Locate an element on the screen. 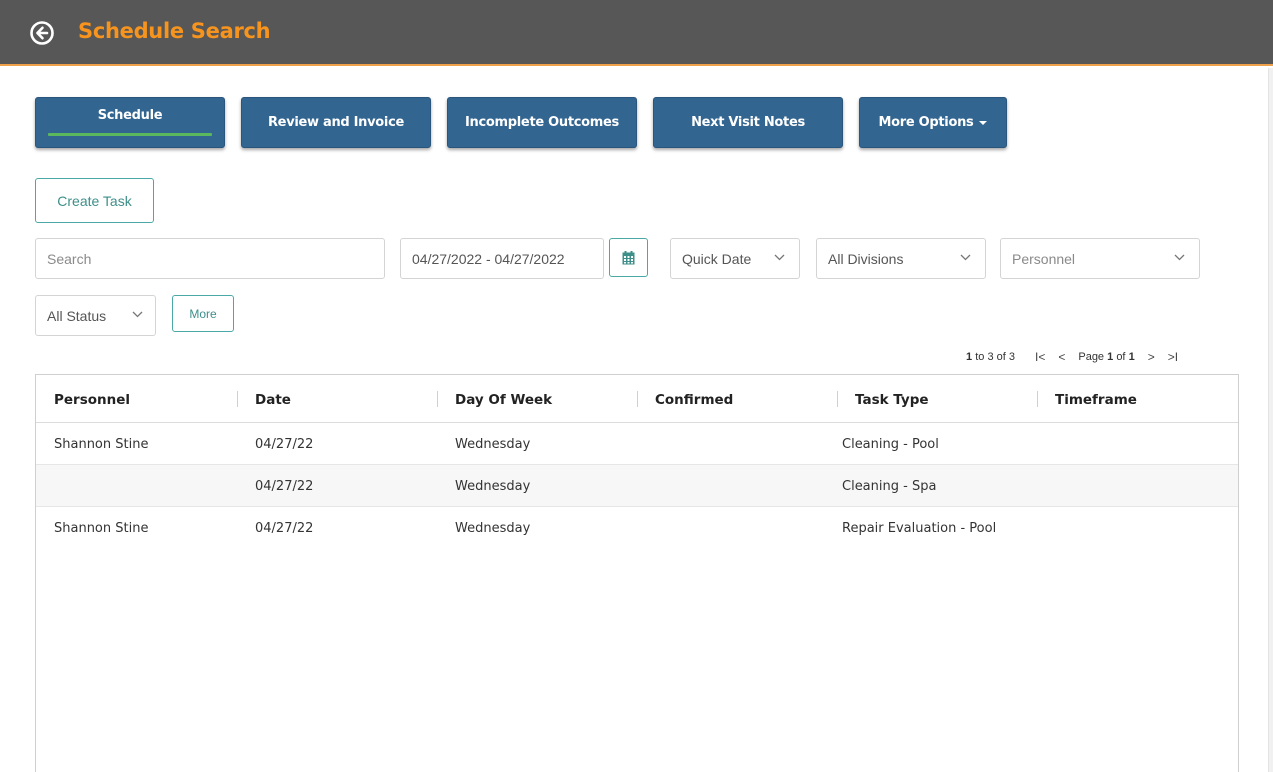 Image resolution: width=1273 pixels, height=772 pixels. more-filters-button: More is located at coordinates (203, 313).